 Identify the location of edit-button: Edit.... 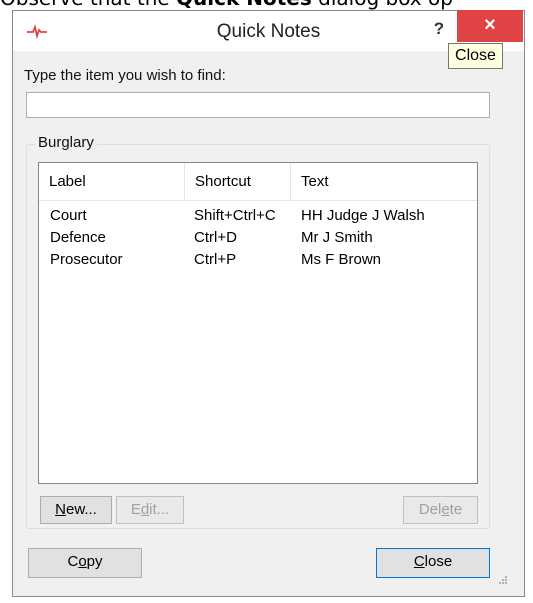
(150, 510).